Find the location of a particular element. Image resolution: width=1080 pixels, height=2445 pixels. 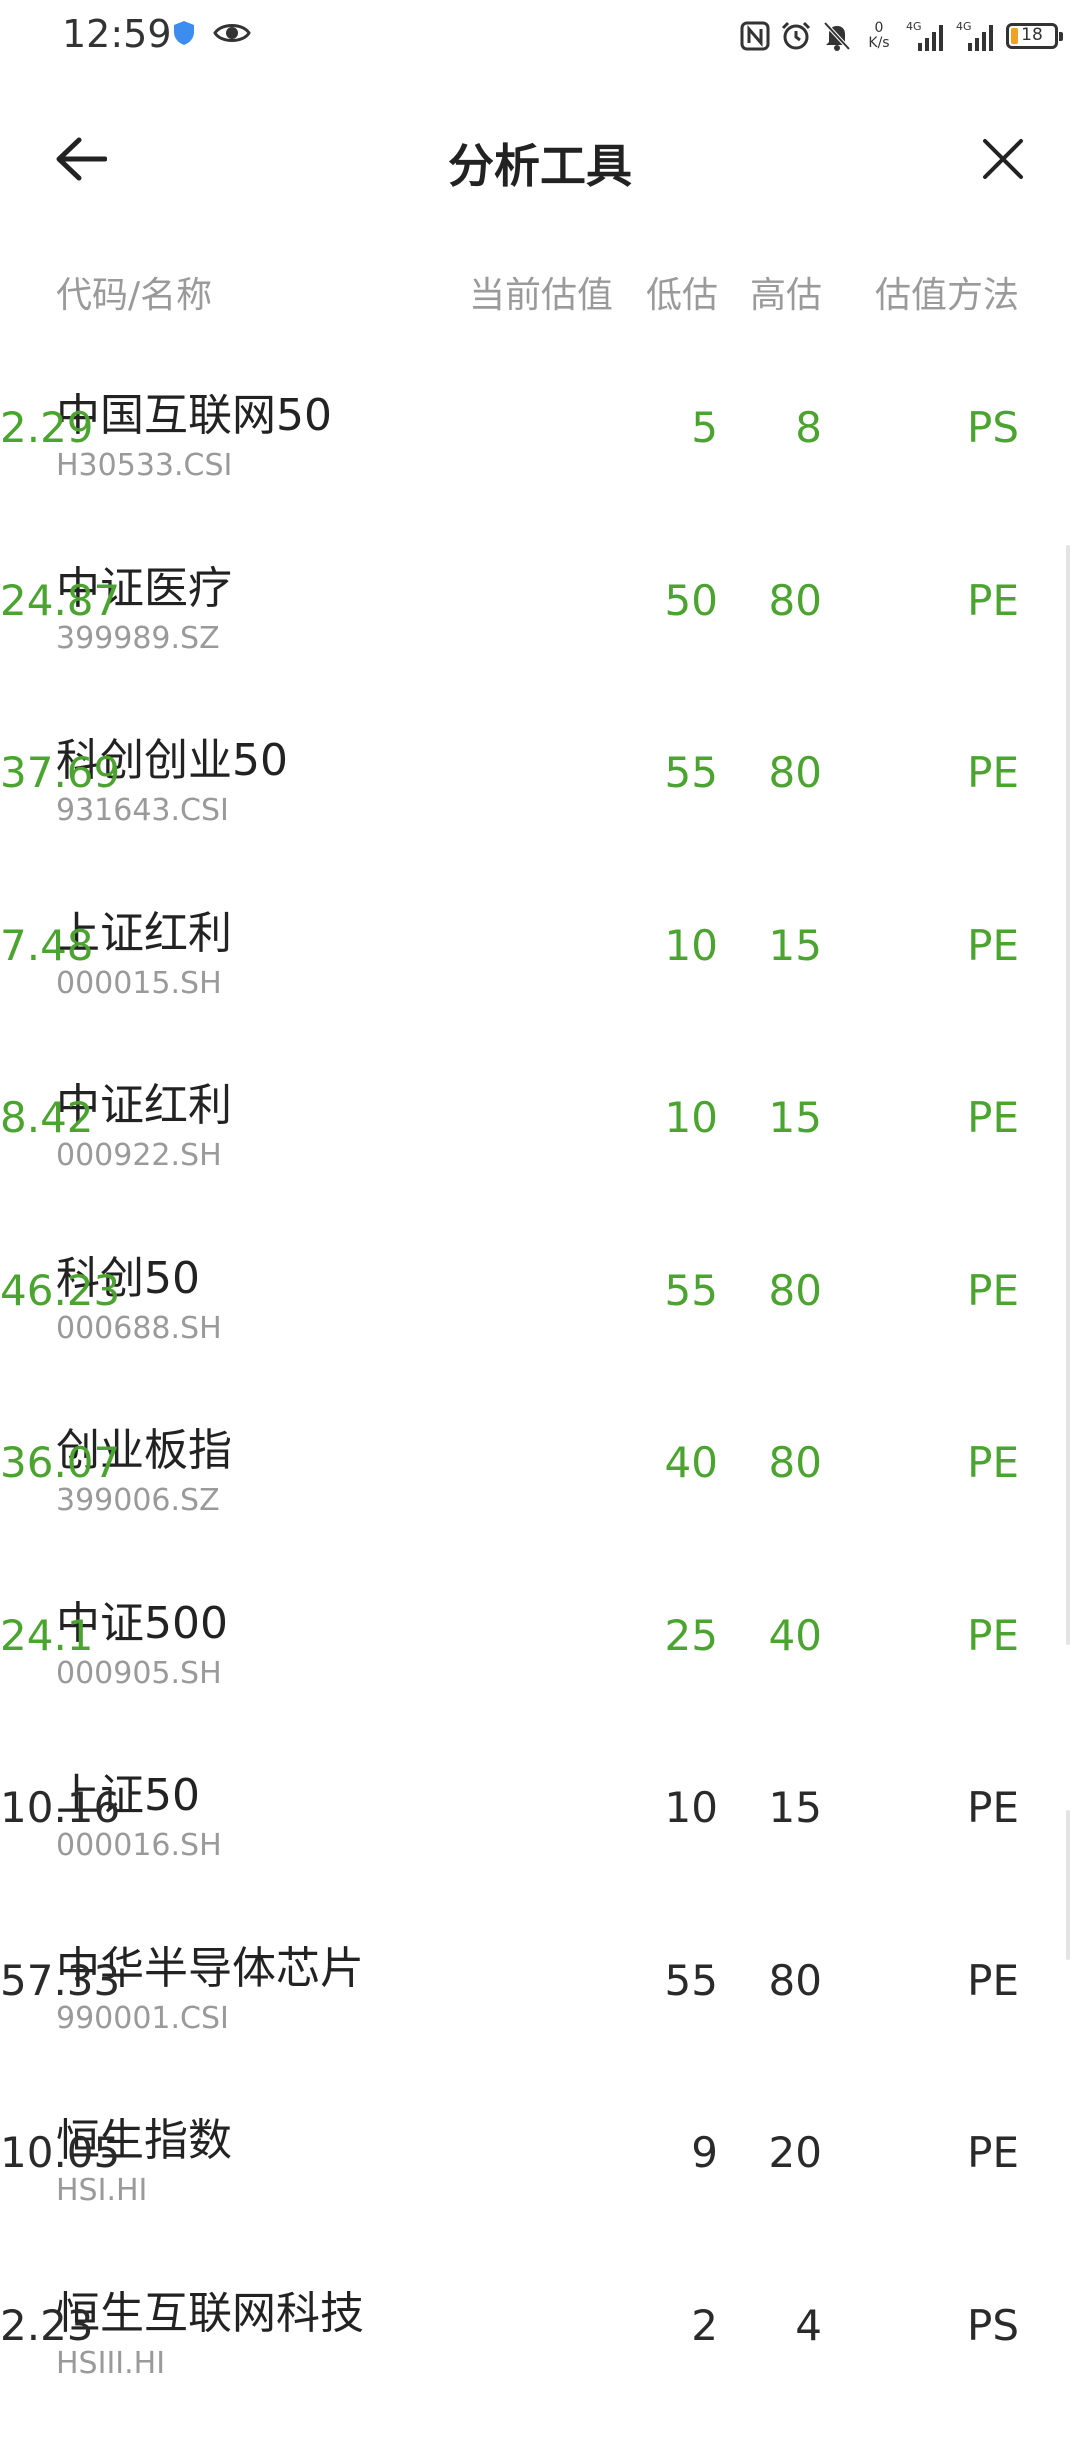

list-item: 上证50 000016.SH 10.16 10 15 PE is located at coordinates (540, 1811).